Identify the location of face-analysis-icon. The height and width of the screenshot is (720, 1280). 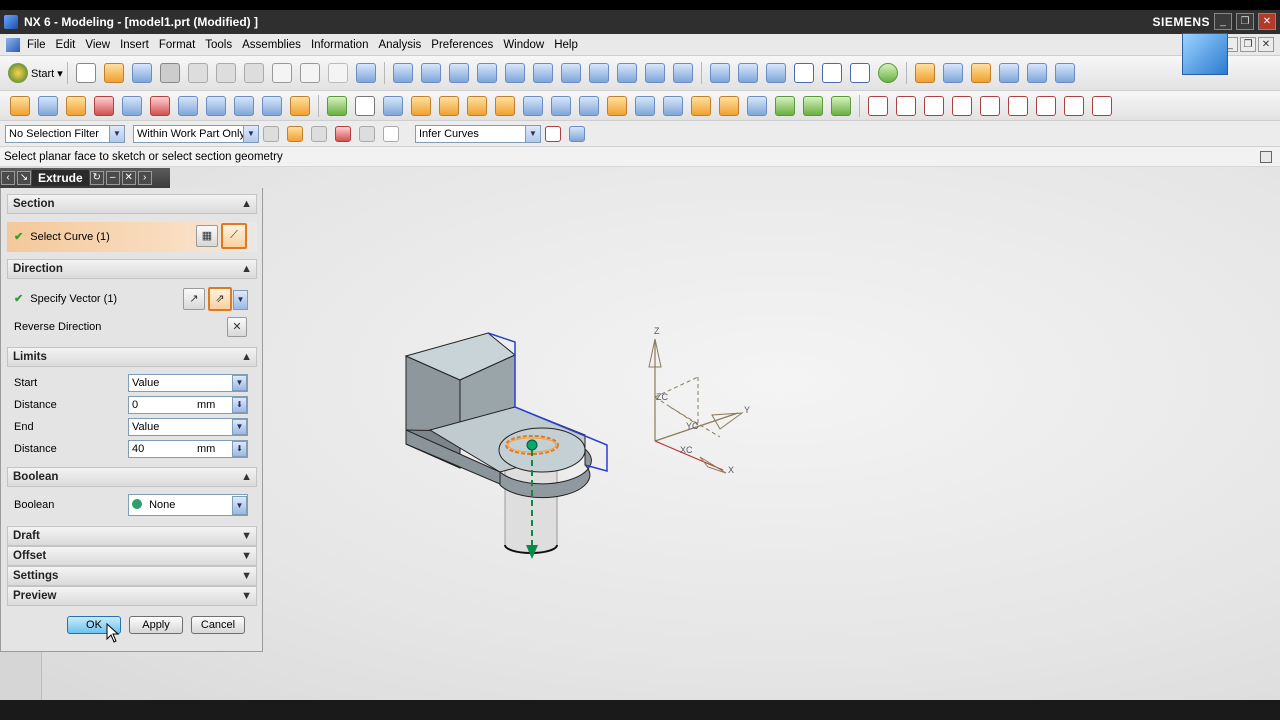
(887, 73).